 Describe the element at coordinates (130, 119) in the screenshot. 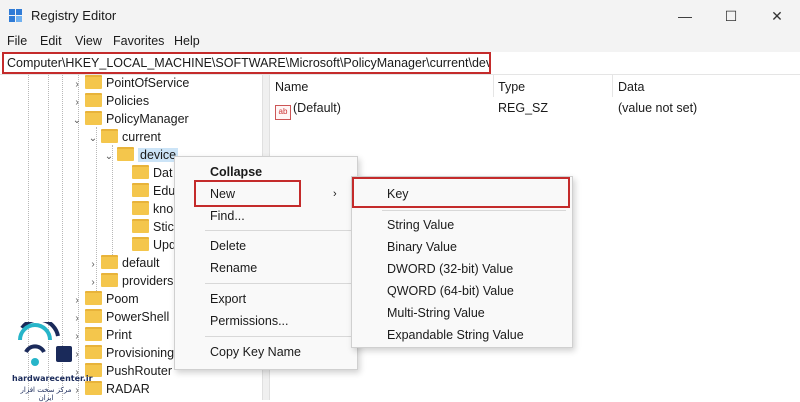

I see `tree-node-policymanager: ⌄ PolicyManager` at that location.